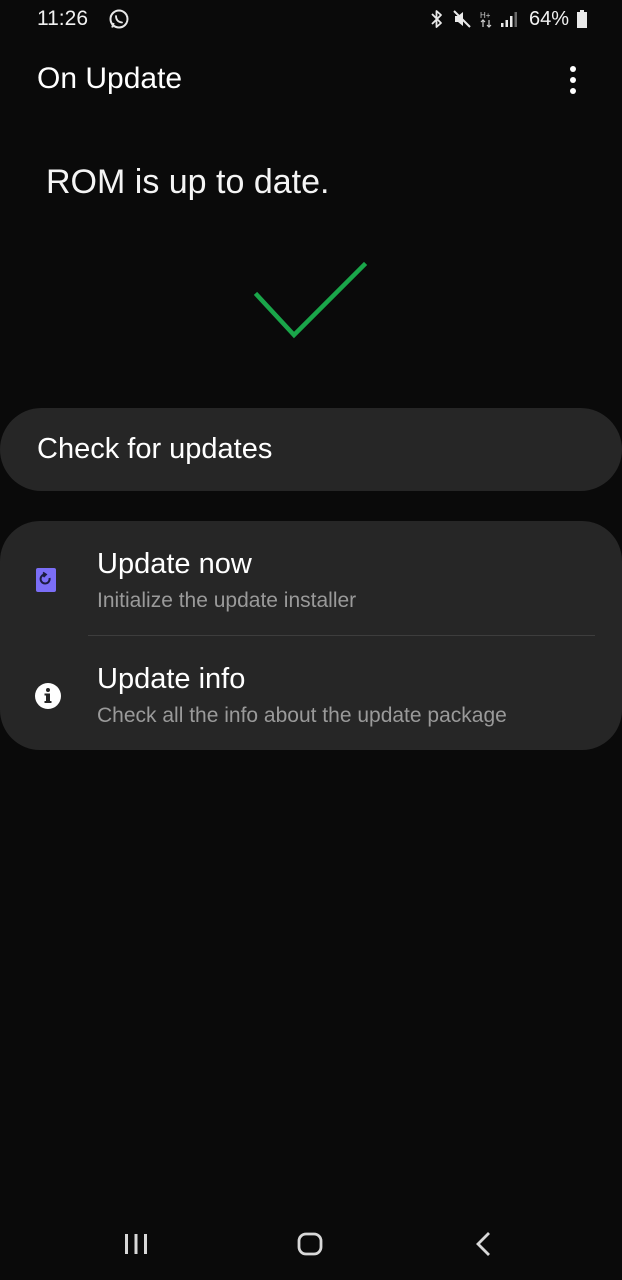  I want to click on page-title: On Update, so click(110, 78).